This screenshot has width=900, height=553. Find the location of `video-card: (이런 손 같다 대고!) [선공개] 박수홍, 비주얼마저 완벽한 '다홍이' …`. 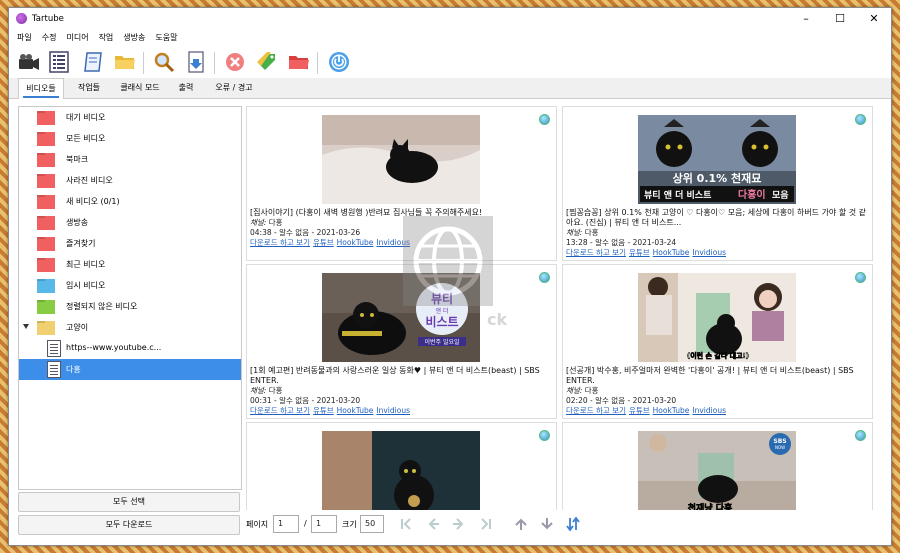

video-card: (이런 손 같다 대고!) [선공개] 박수홍, 비주얼마저 완벽한 '다홍이' … is located at coordinates (717, 341).